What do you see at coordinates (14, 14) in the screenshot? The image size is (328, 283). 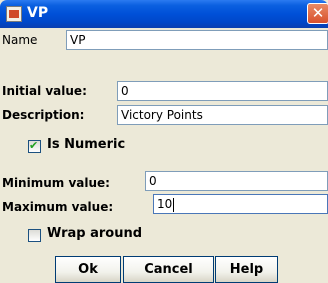 I see `app-icon` at bounding box center [14, 14].